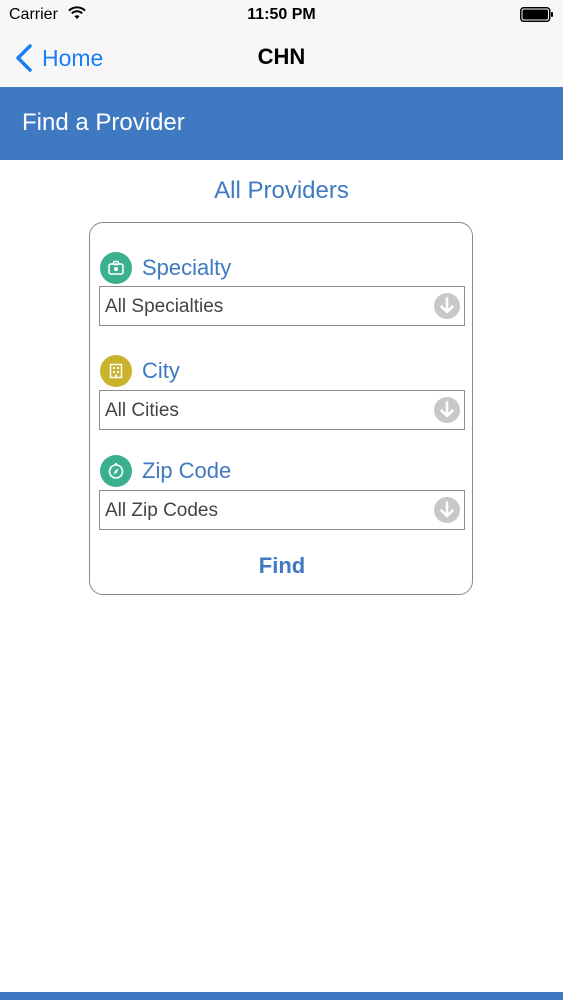 Image resolution: width=563 pixels, height=1000 pixels. What do you see at coordinates (116, 371) in the screenshot?
I see `building-icon` at bounding box center [116, 371].